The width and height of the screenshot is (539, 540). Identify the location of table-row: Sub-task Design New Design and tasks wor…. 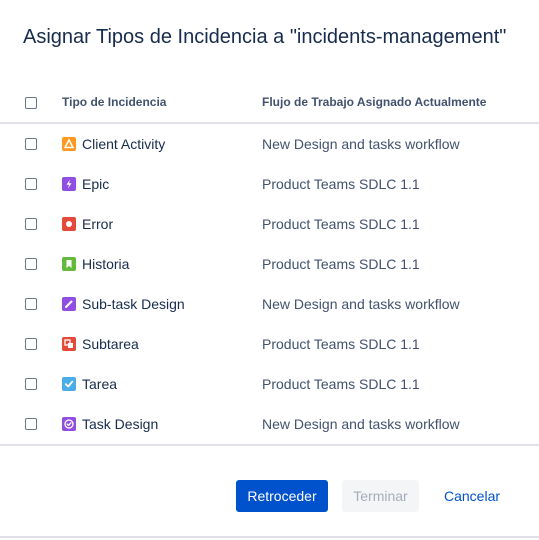
(269, 304).